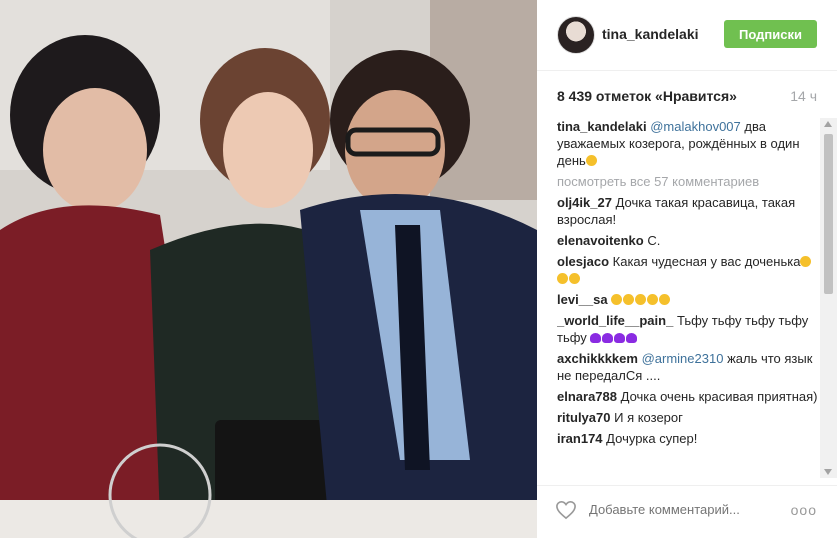 This screenshot has height=539, width=837. I want to click on scrollbar-thumb, so click(828, 214).